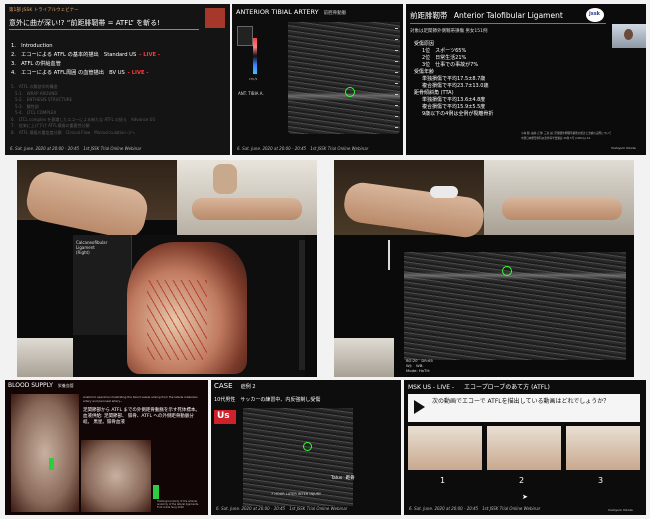  I want to click on header-small: 第1部 JSSK トライアルウェビナー, so click(44, 10).